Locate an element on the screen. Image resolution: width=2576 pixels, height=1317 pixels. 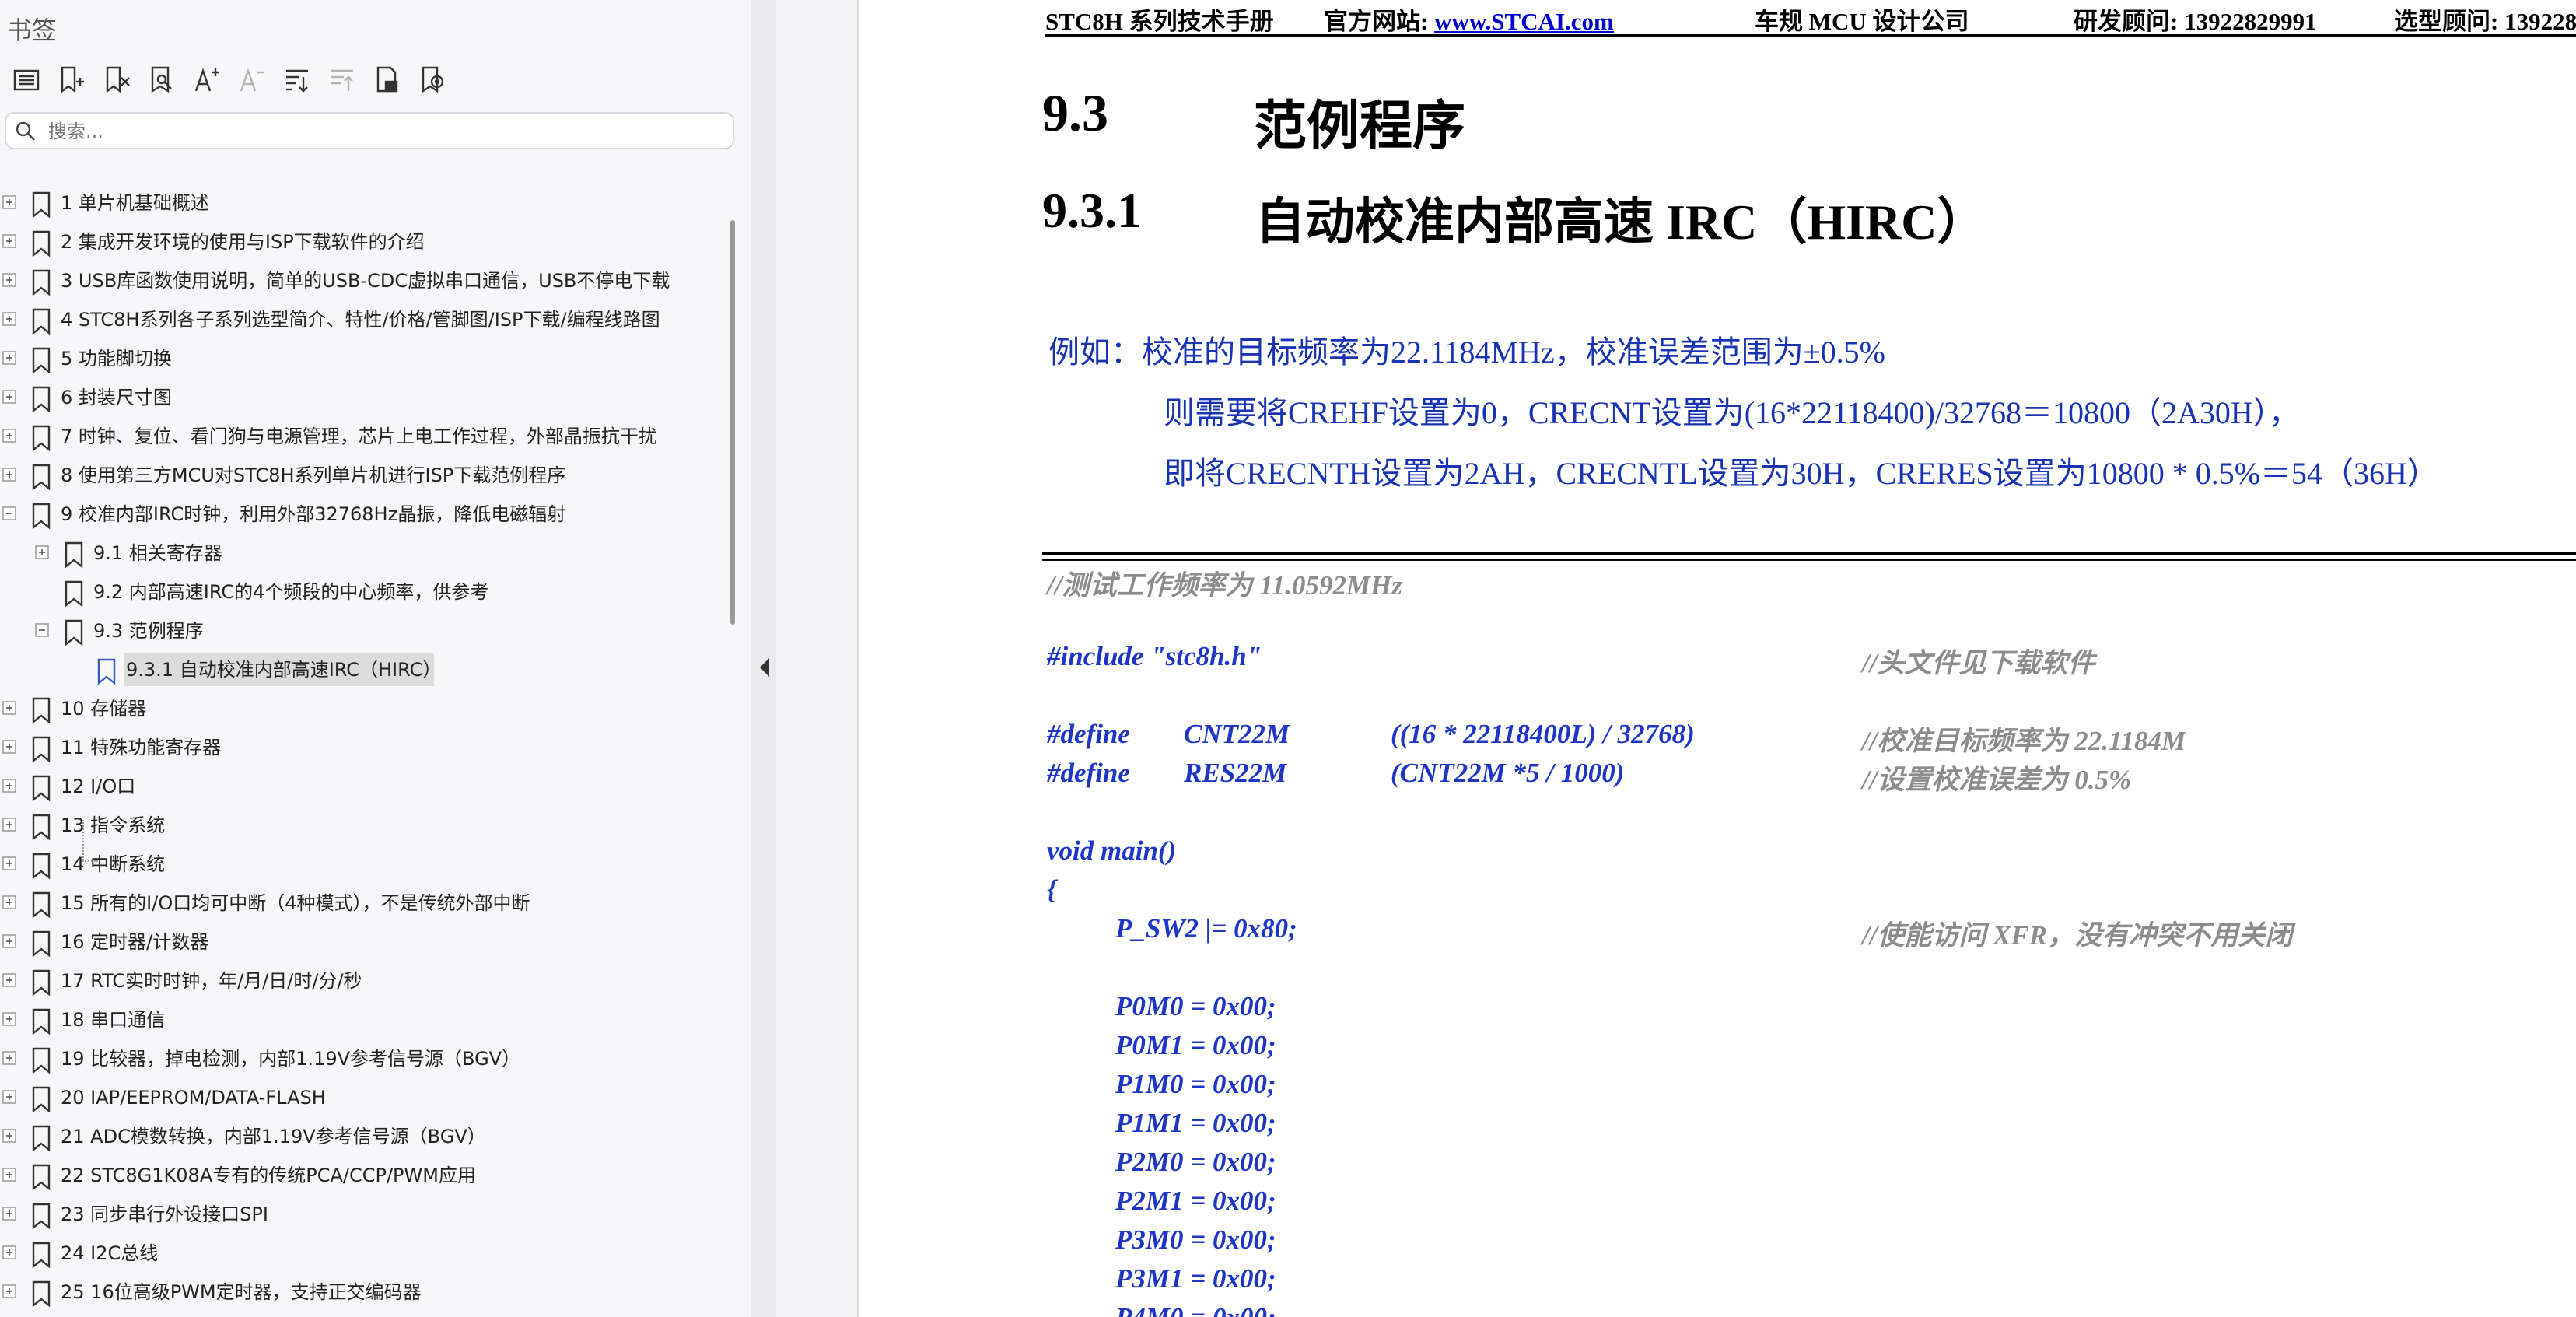
code-statement: P0M1 = 0x00; is located at coordinates (1195, 1045).